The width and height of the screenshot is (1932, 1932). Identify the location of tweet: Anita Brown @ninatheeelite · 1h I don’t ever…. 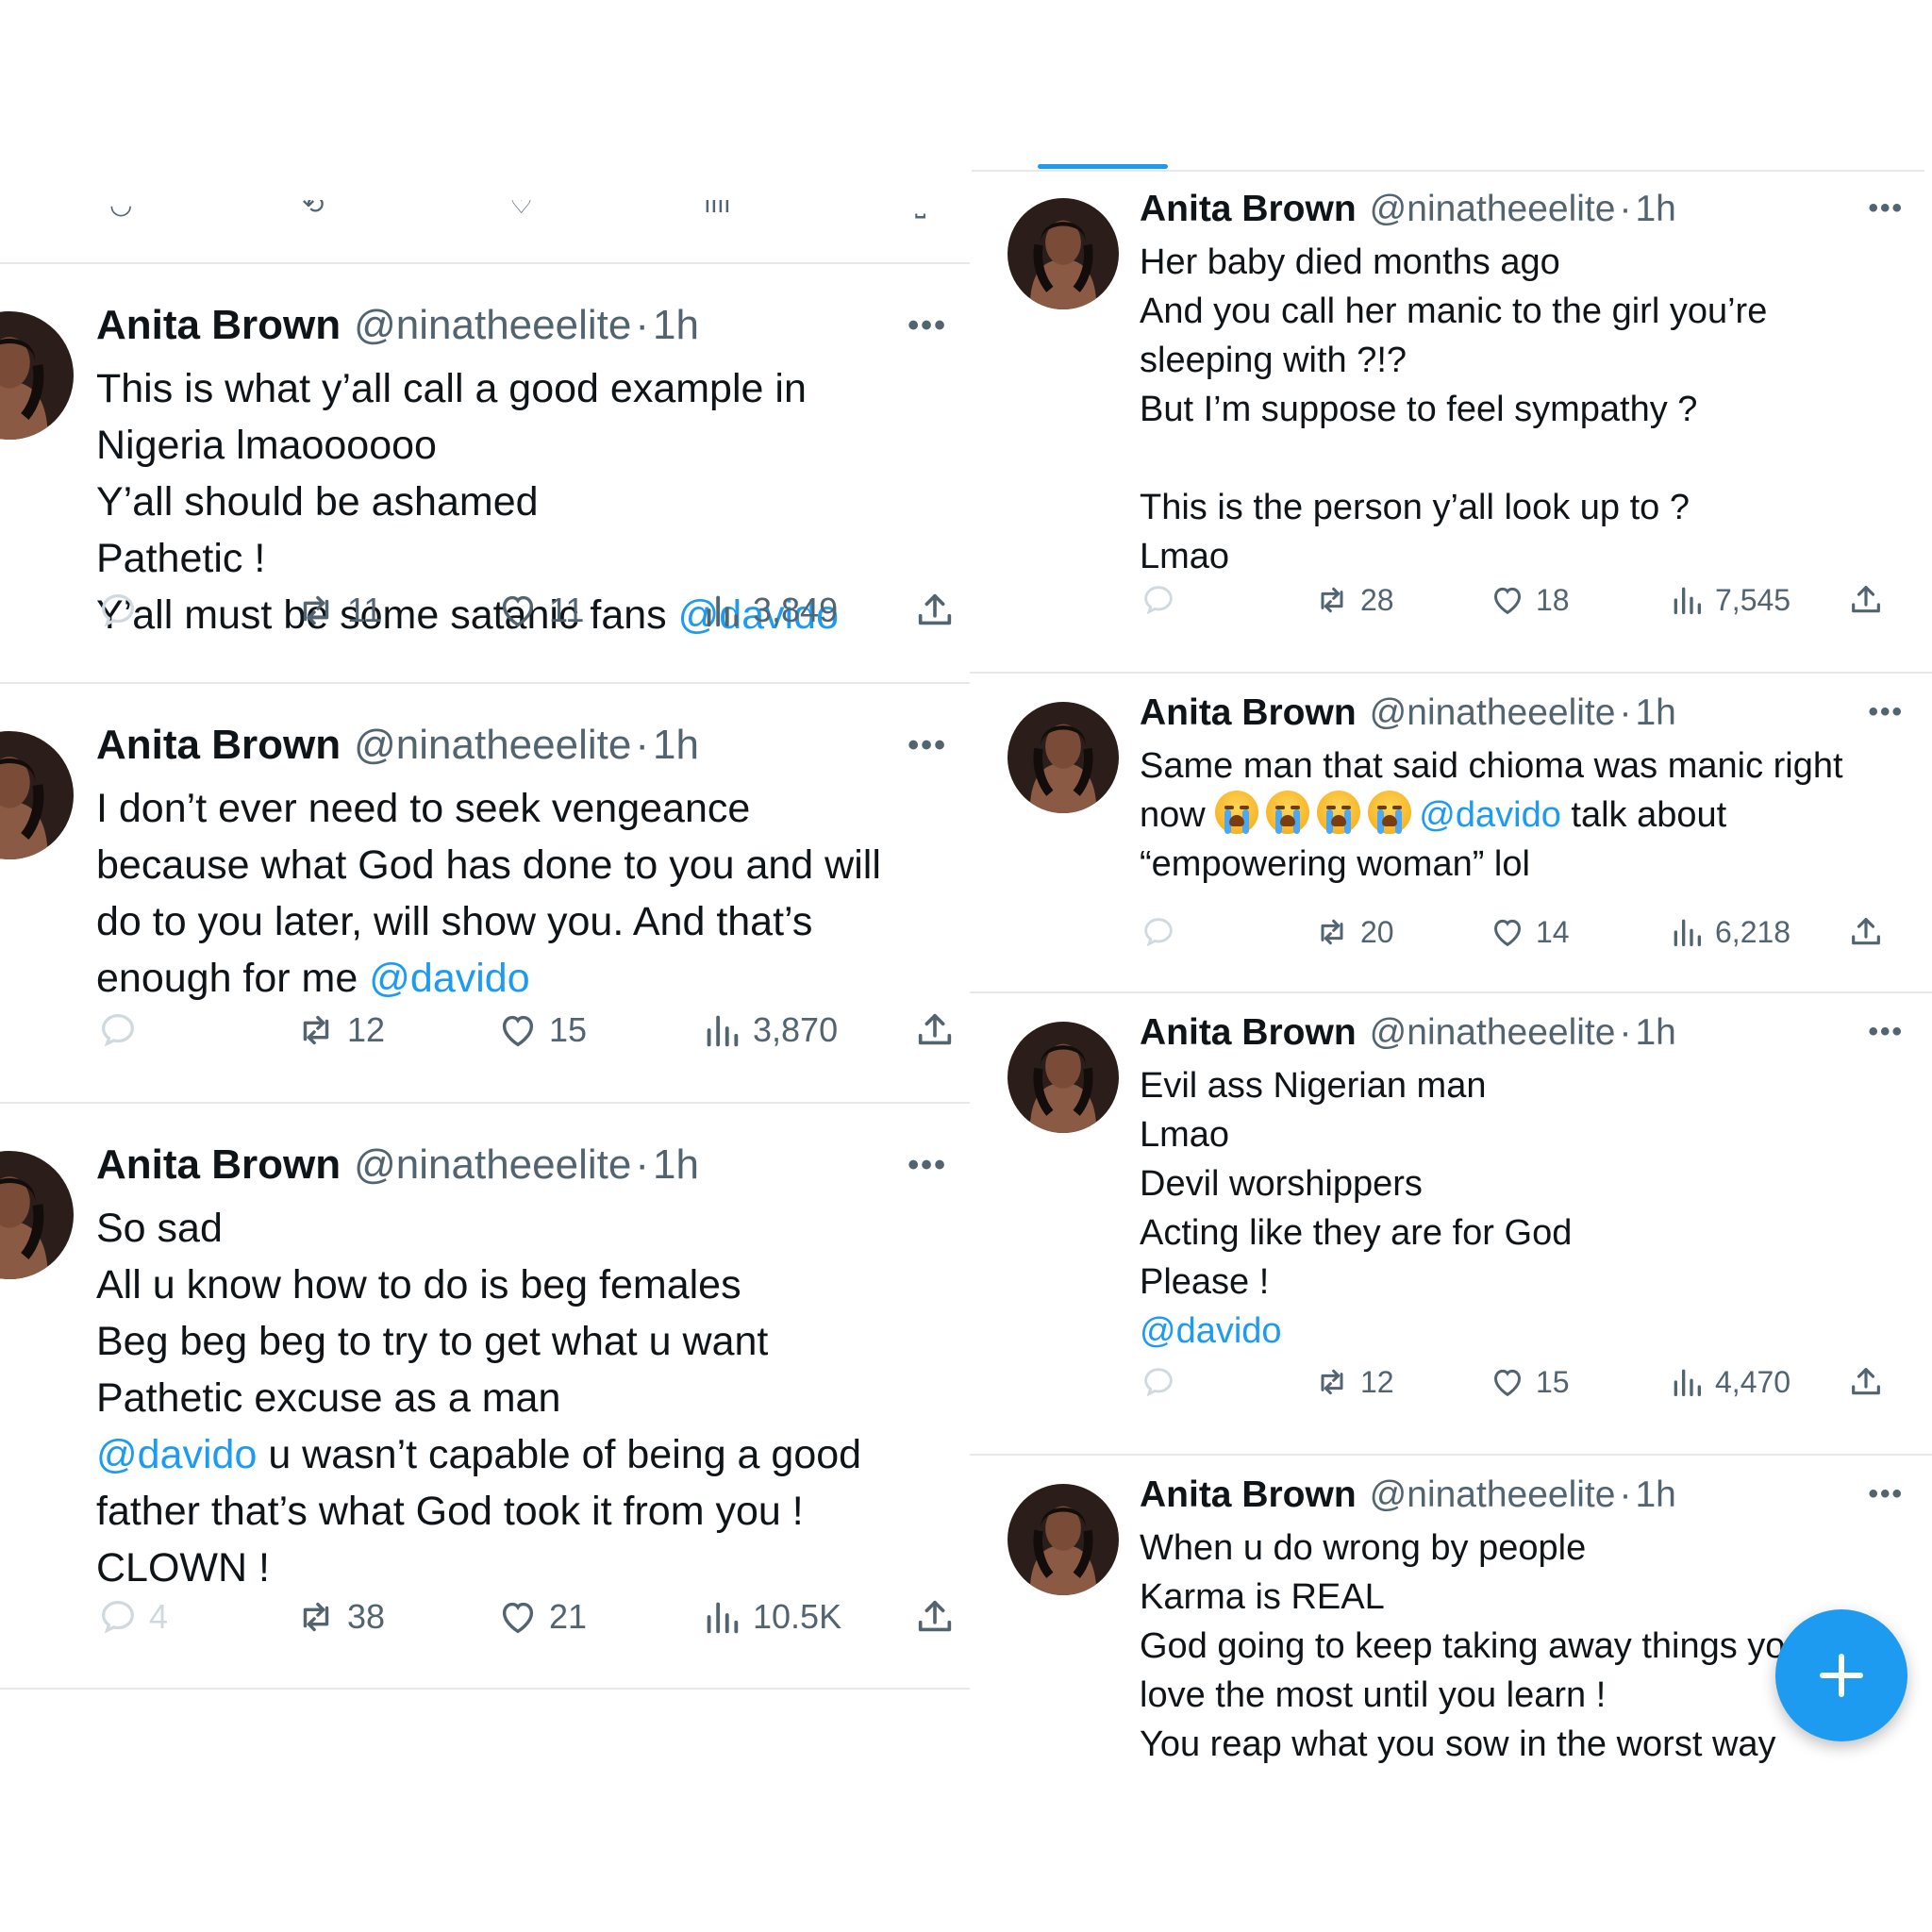
(485, 894).